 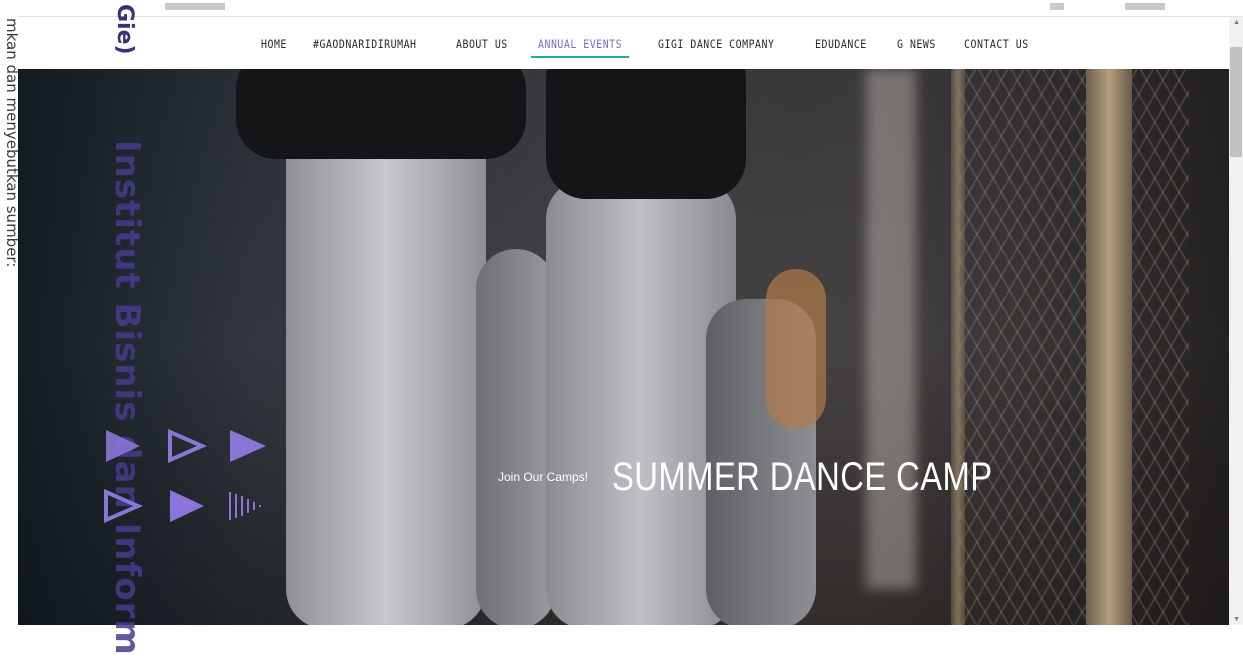 I want to click on nav-annual-events: ANNUAL EVENTS, so click(x=579, y=43).